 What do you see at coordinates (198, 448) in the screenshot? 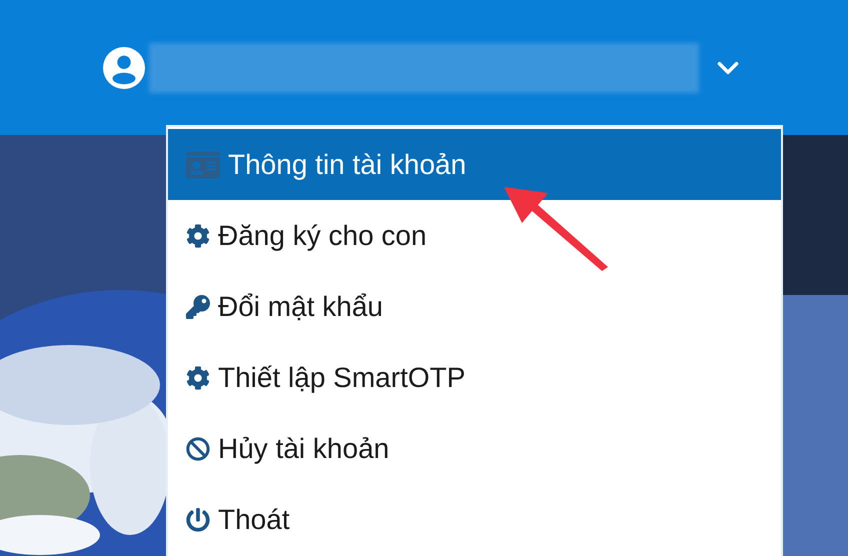
I see `ban-icon` at bounding box center [198, 448].